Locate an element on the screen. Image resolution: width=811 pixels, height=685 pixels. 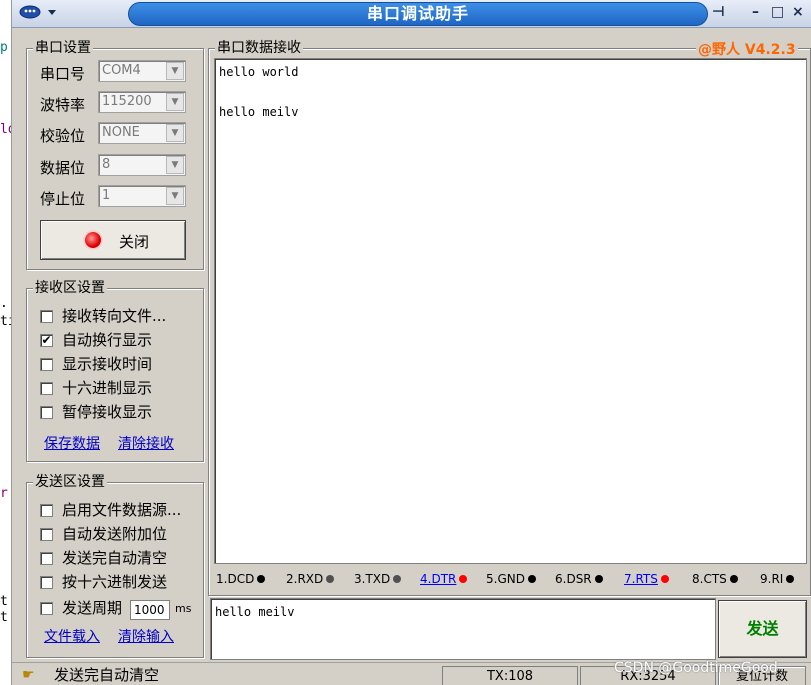
bg-fragment: r is located at coordinates (4, 493).